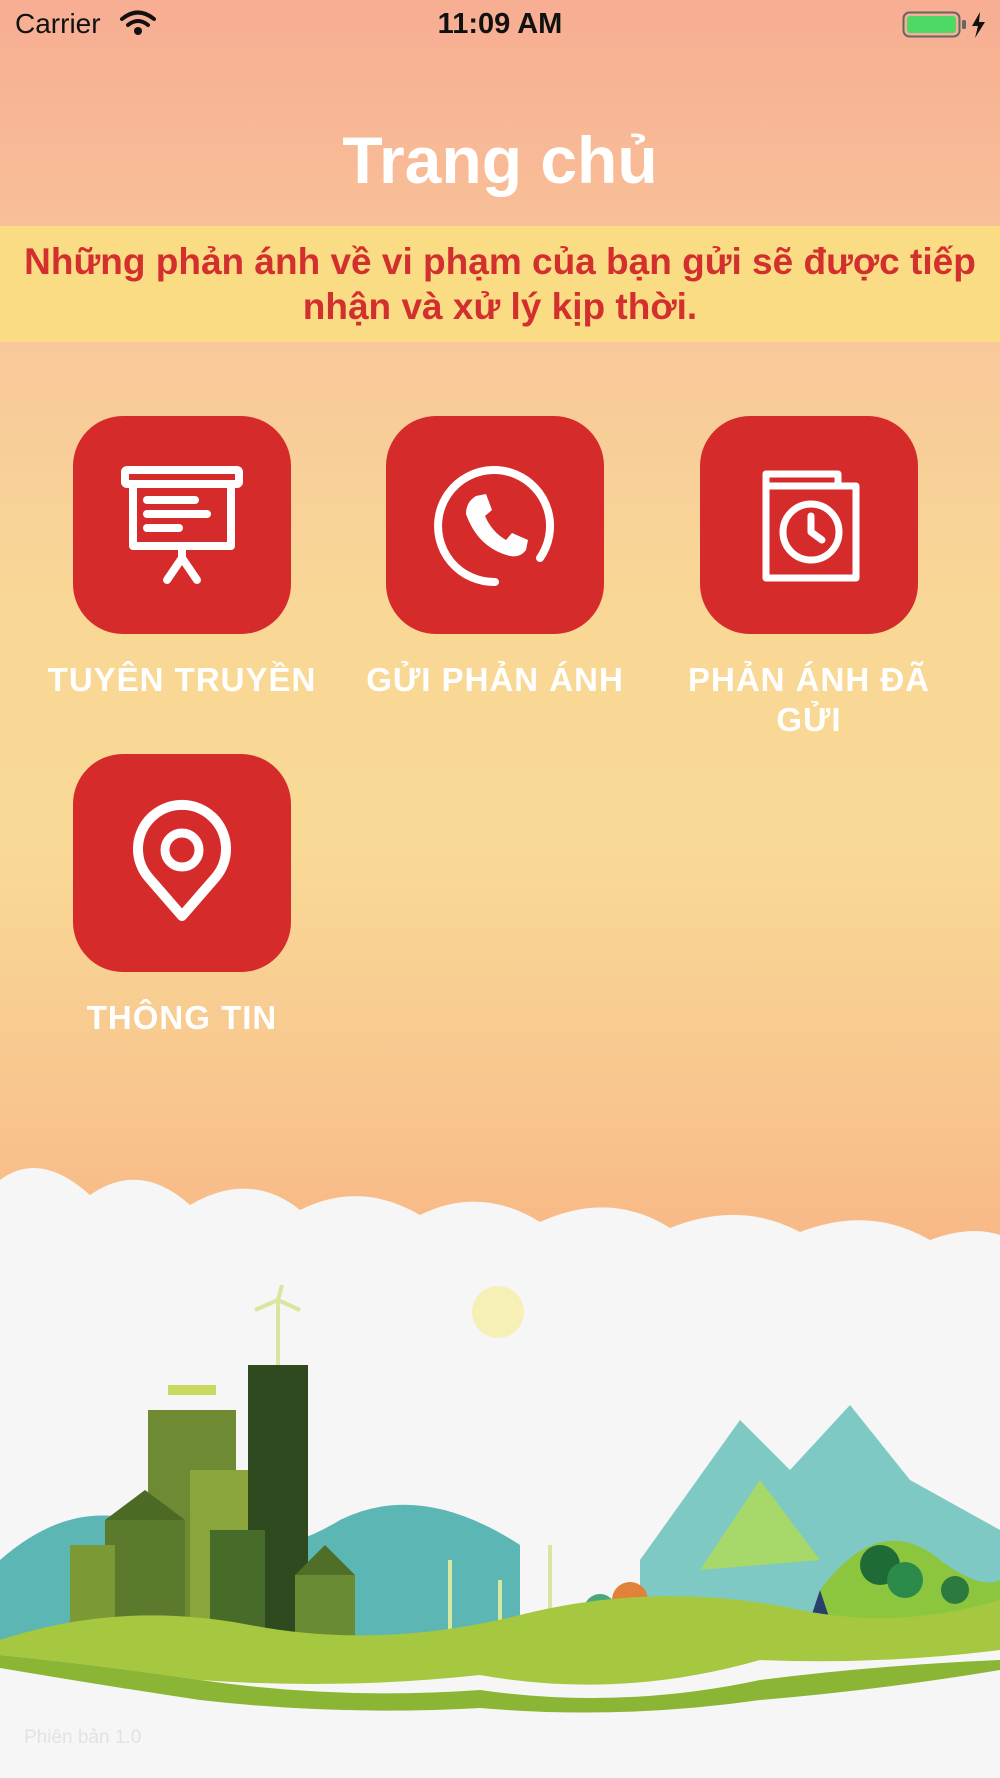 Image resolution: width=1000 pixels, height=1778 pixels. Describe the element at coordinates (809, 699) in the screenshot. I see `tile-label: PHẢN ÁNH ĐÃ GỬI` at that location.